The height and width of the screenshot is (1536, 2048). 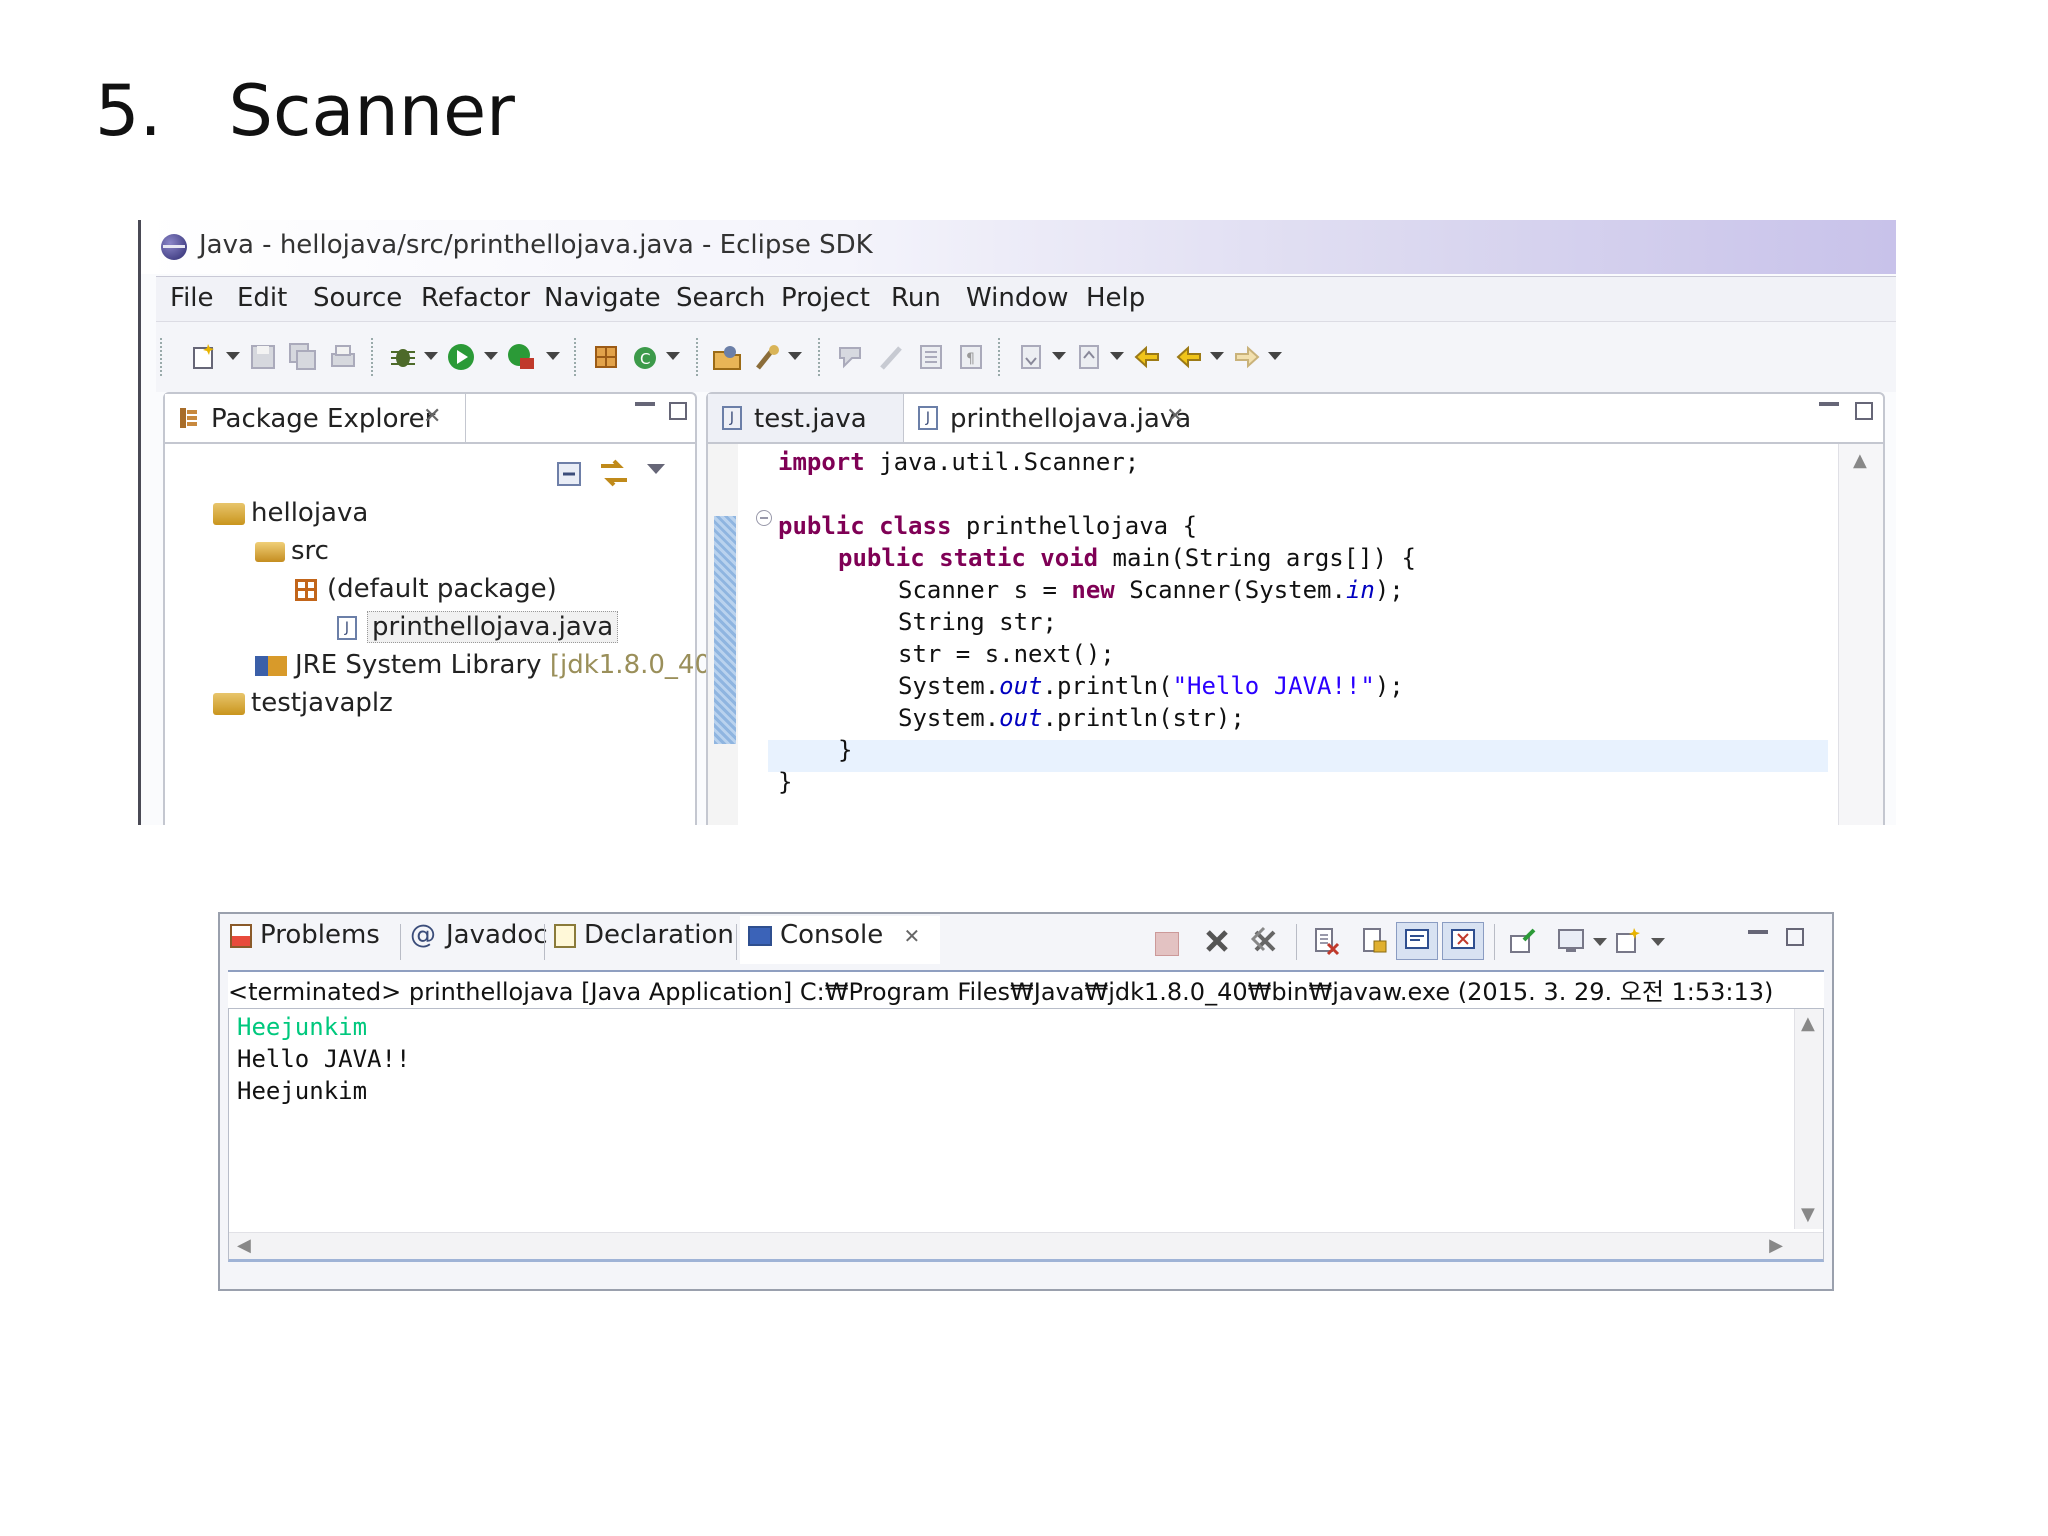 I want to click on tab-printhellojava: J printhellojava.java ✕, so click(x=1054, y=418).